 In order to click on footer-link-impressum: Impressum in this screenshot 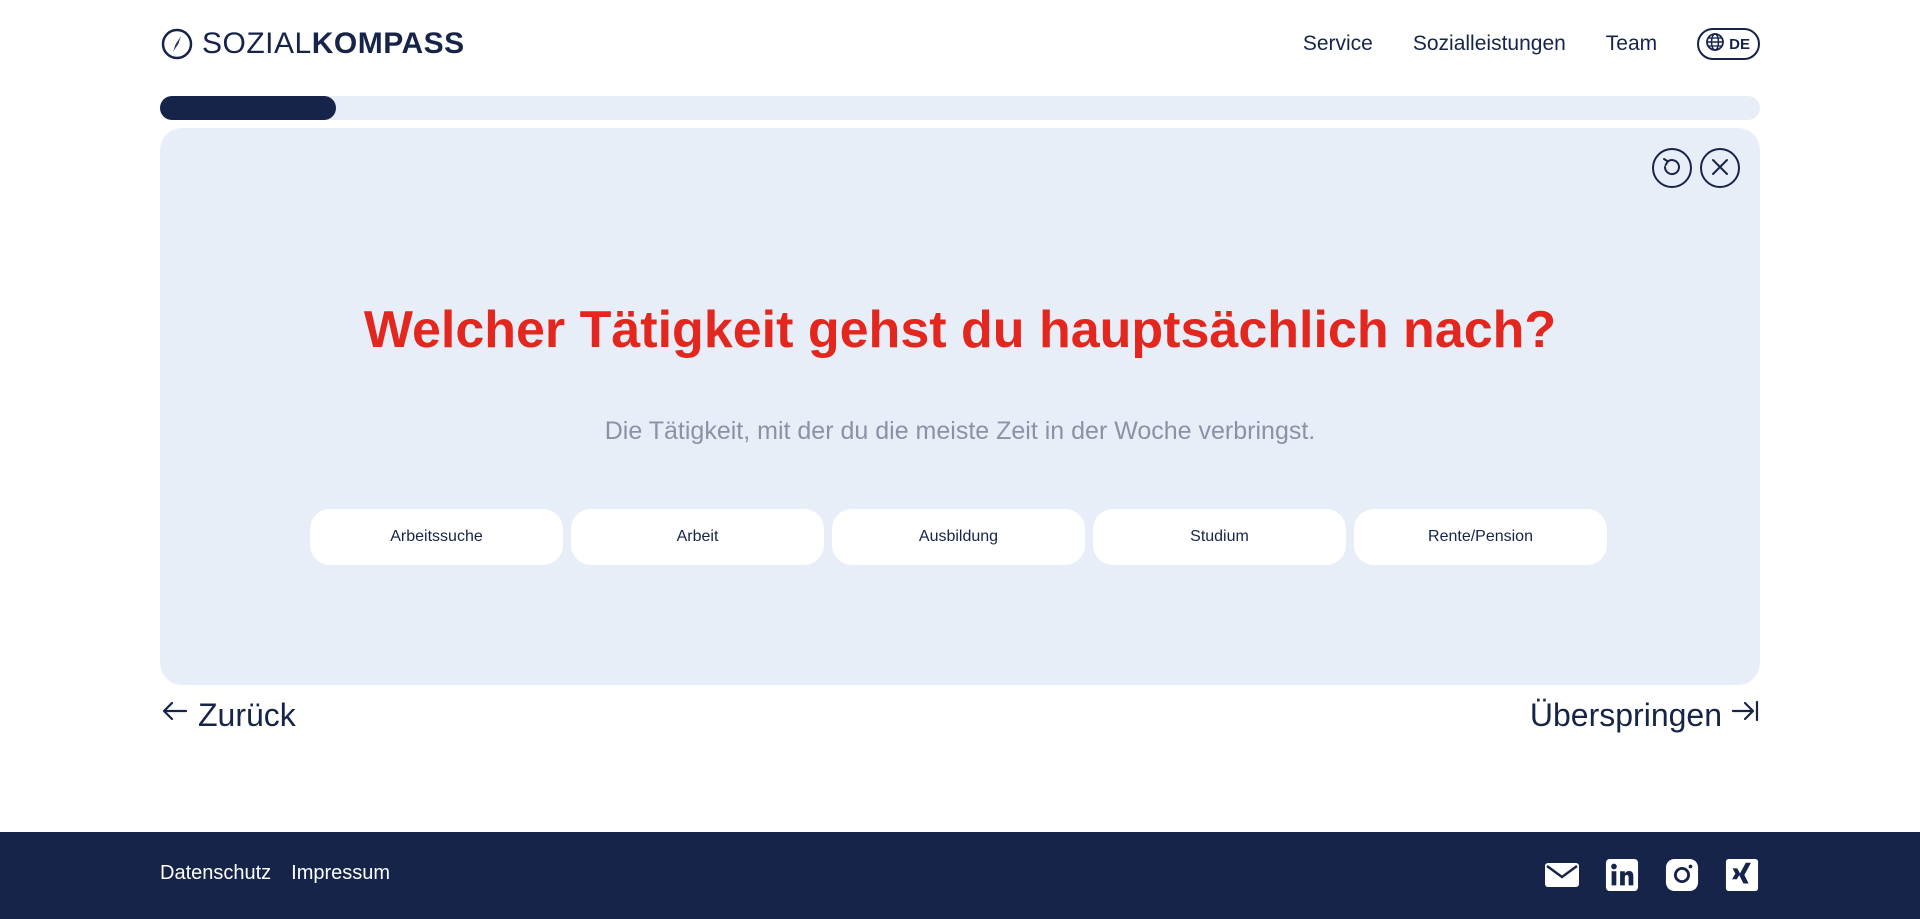, I will do `click(340, 873)`.